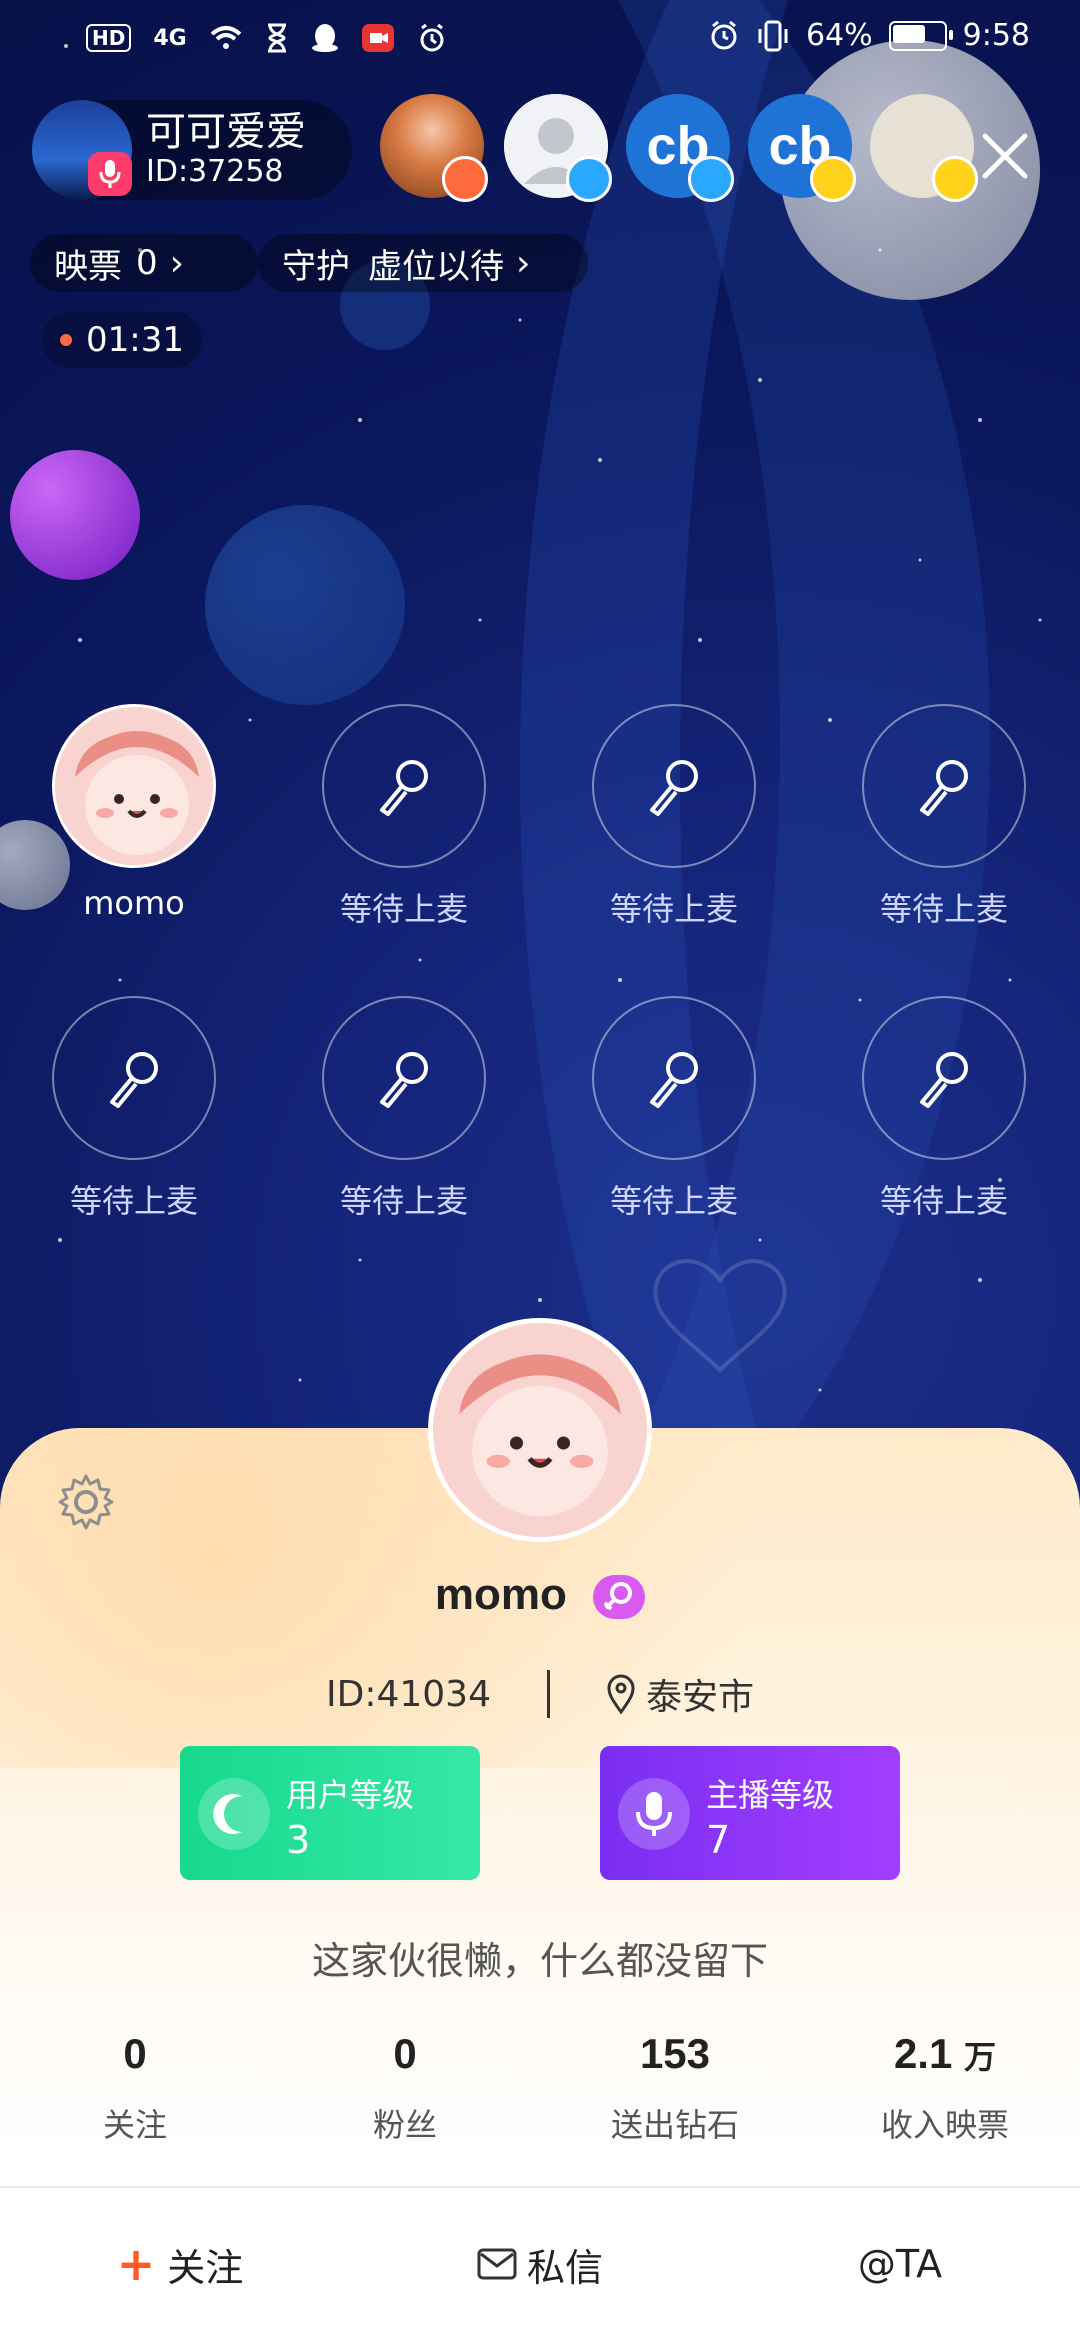 The image size is (1080, 2340). I want to click on profile-actions-bar: + 关注 私信 @TA, so click(540, 2264).